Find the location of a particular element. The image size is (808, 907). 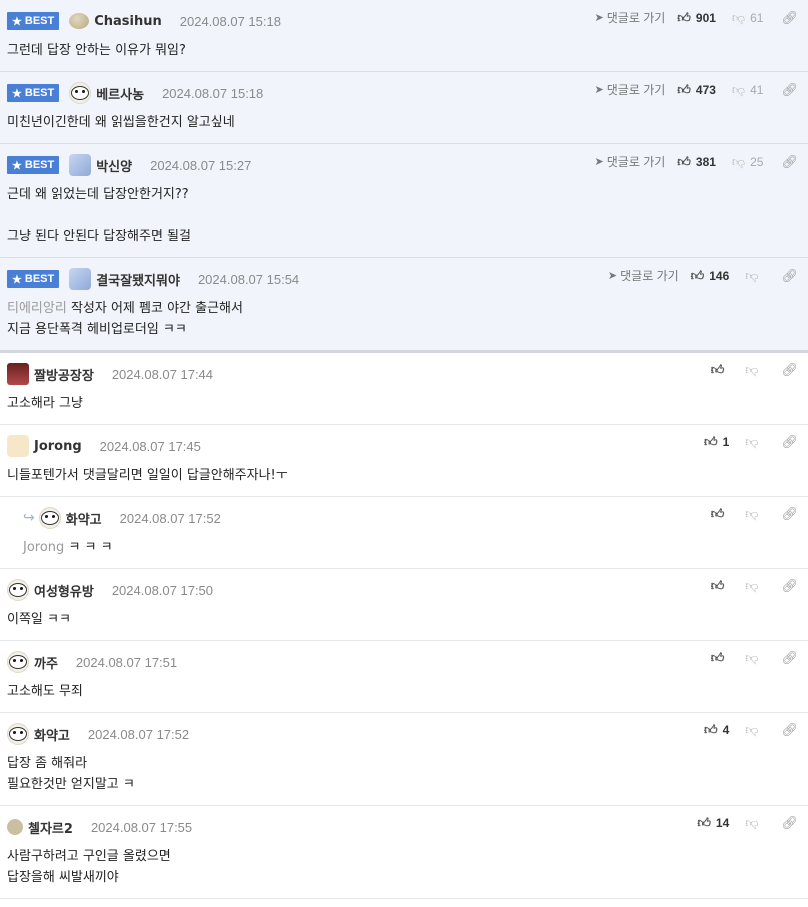

comment-text: 이쪽일 ㅋㅋ is located at coordinates (39, 619).